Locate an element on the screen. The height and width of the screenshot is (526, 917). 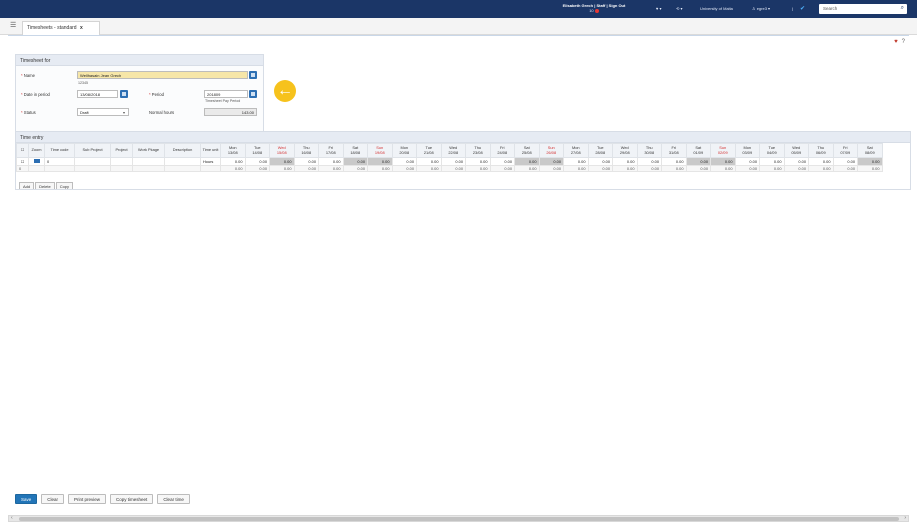
column-header-day: Tue 14/08 is located at coordinates (257, 150).